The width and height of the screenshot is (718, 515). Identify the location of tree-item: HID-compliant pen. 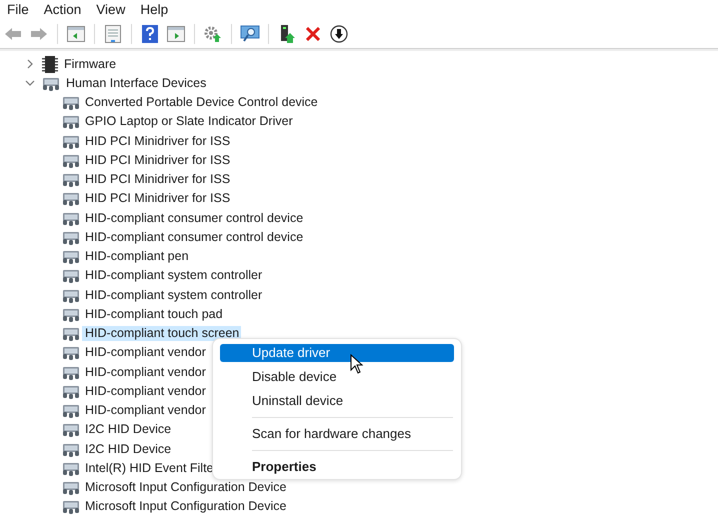
(136, 256).